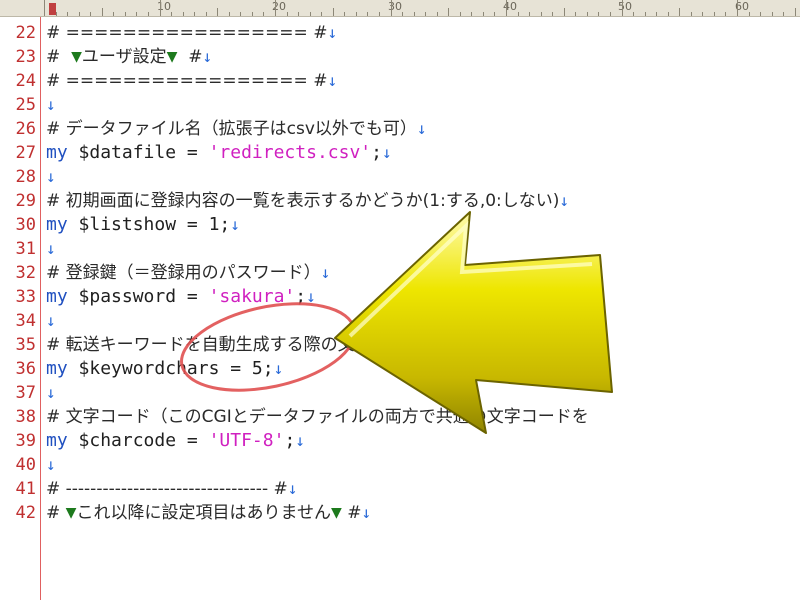 The height and width of the screenshot is (600, 800). I want to click on line-number: 34, so click(25, 321).